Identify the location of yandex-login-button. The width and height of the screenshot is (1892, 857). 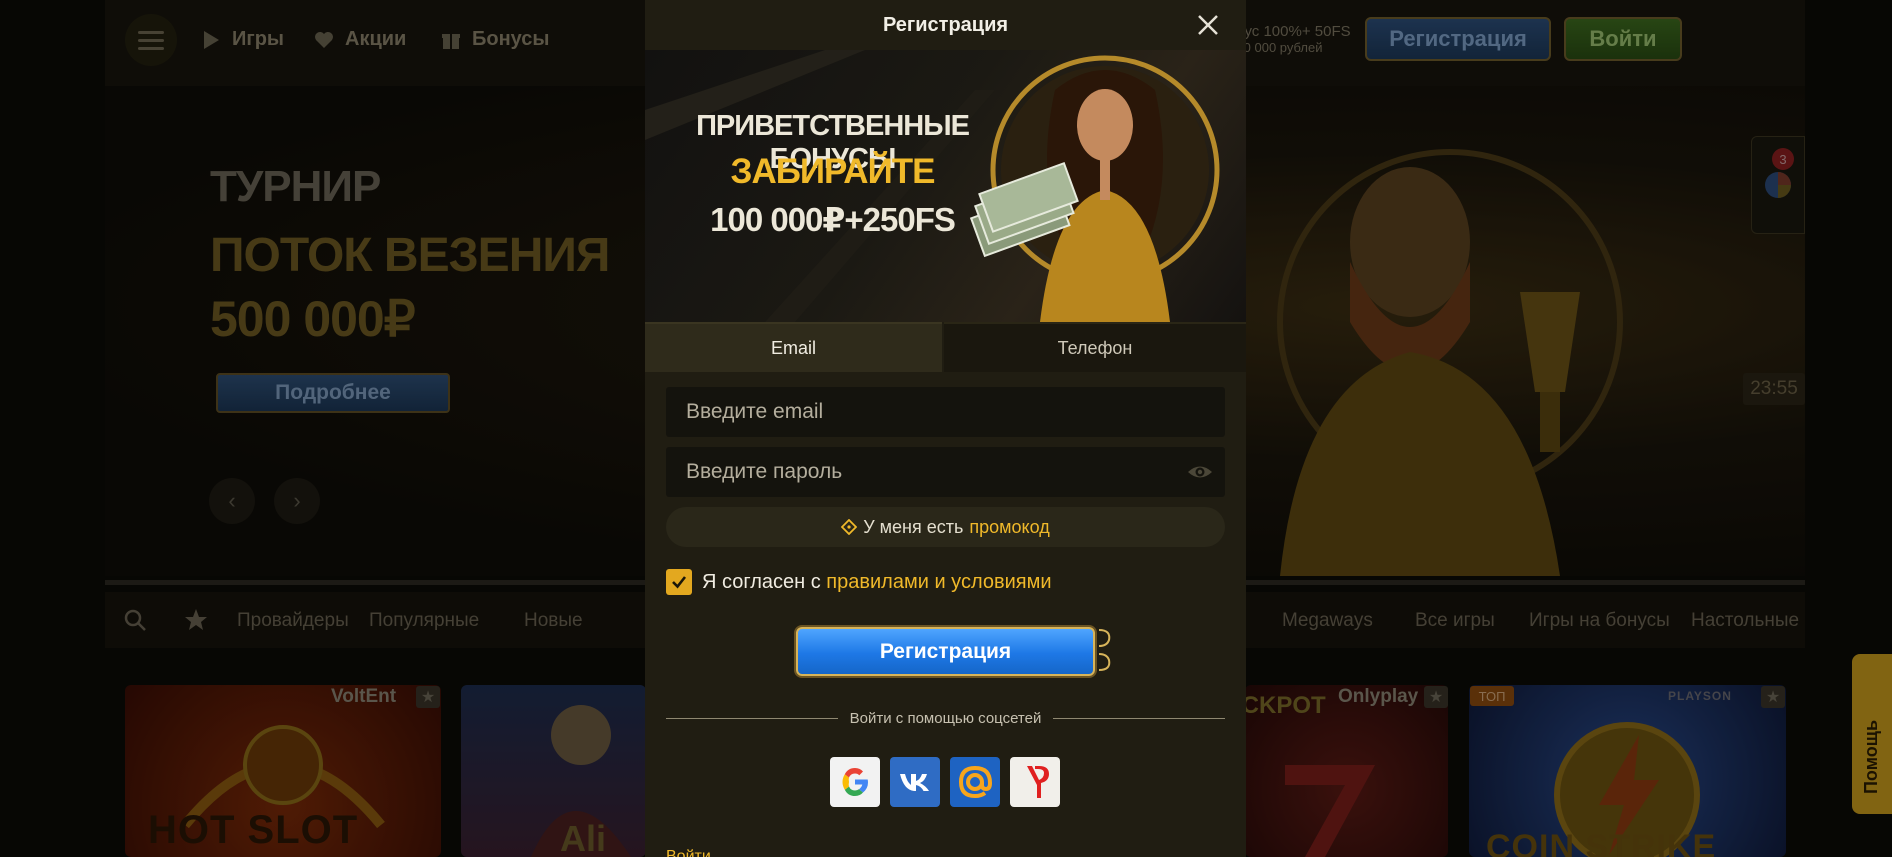
(1035, 782).